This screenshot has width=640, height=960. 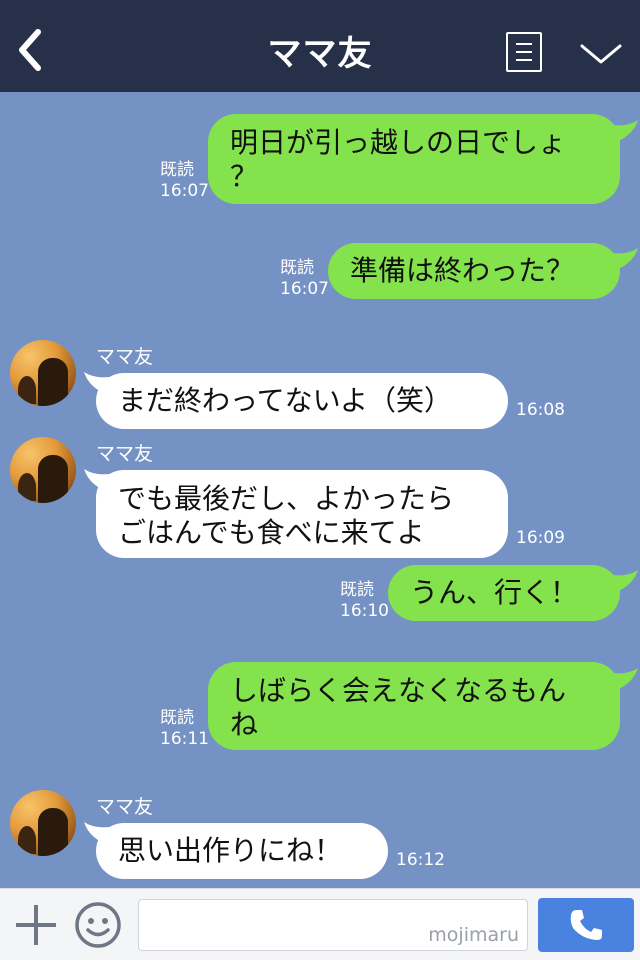 What do you see at coordinates (98, 925) in the screenshot?
I see `emoji-smile-icon` at bounding box center [98, 925].